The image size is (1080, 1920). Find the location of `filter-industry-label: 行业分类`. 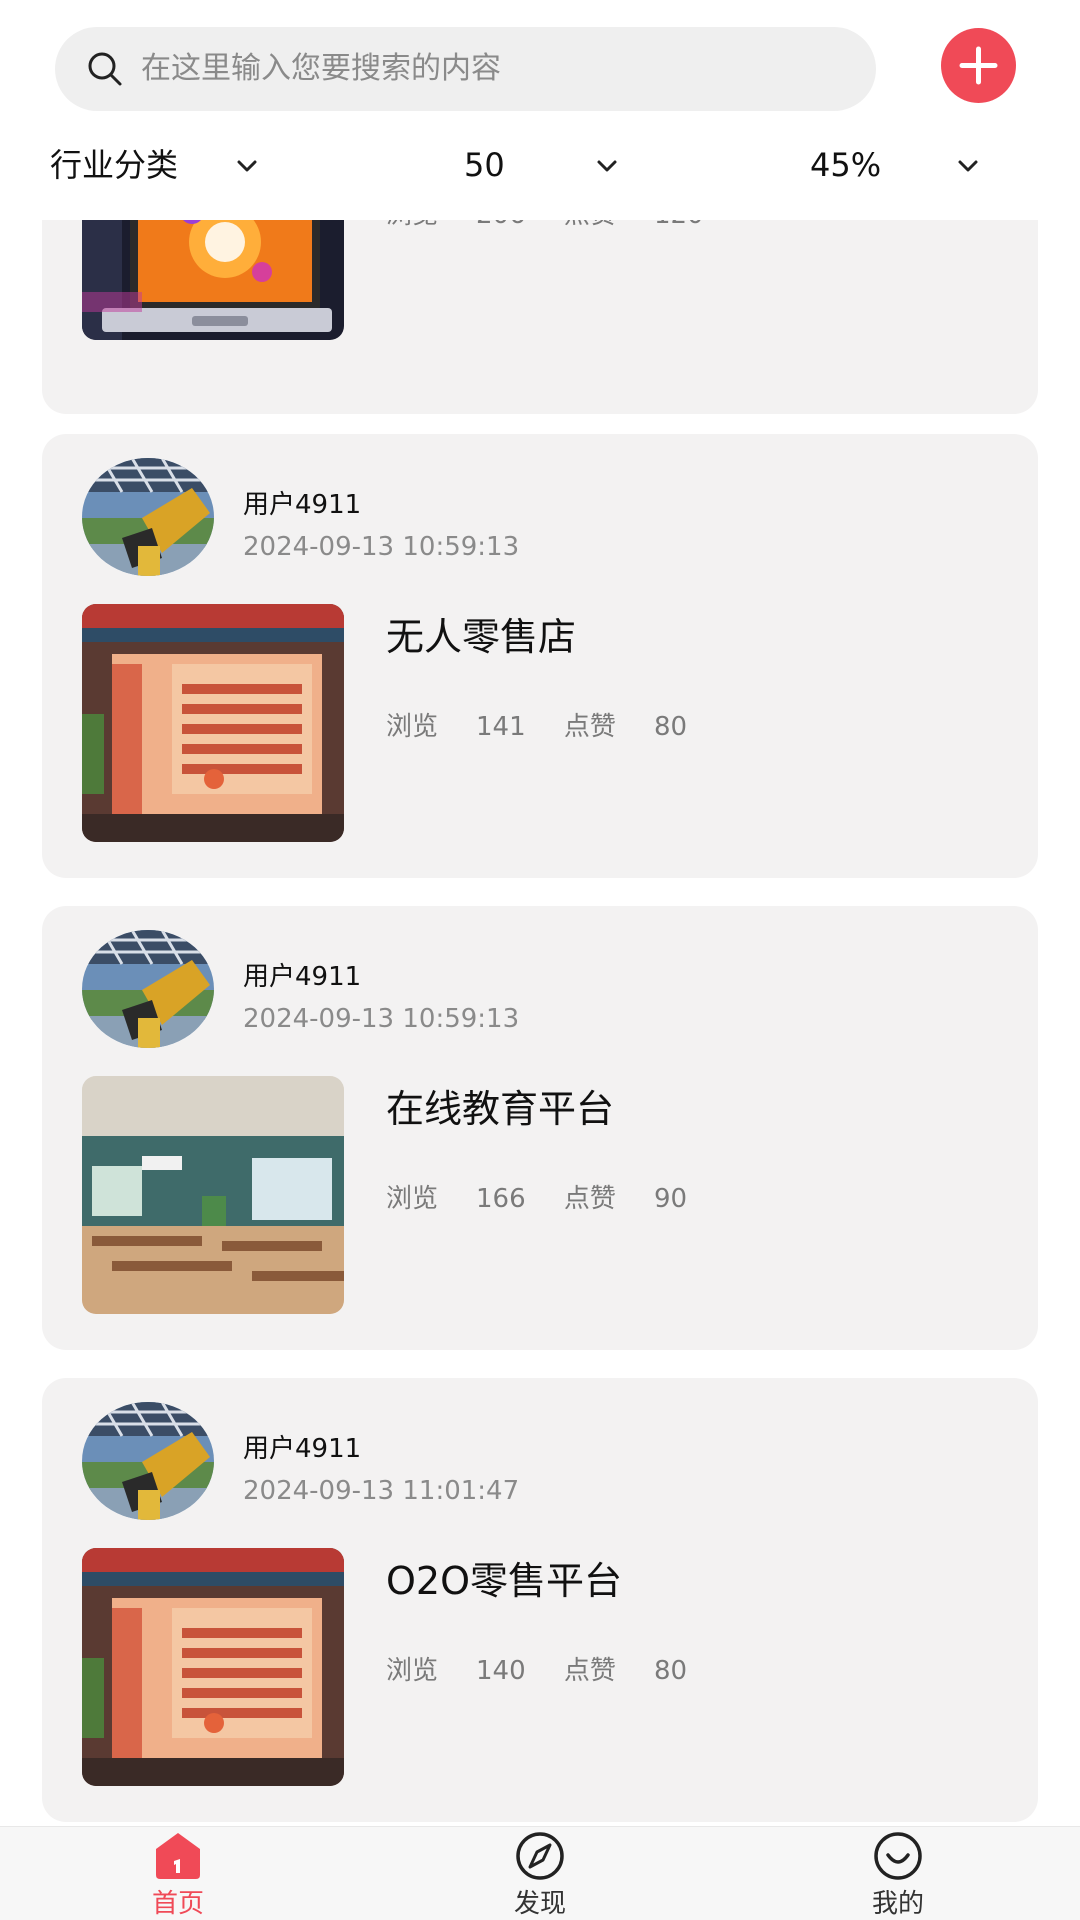

filter-industry-label: 行业分类 is located at coordinates (114, 165).